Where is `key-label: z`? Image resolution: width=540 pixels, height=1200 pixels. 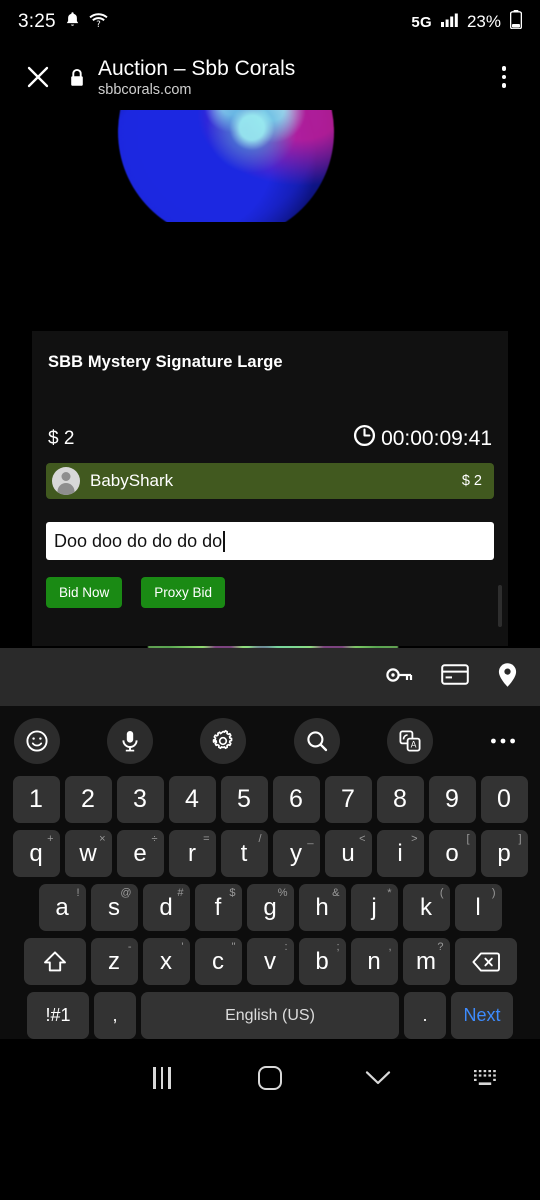
key-label: z is located at coordinates (114, 961).